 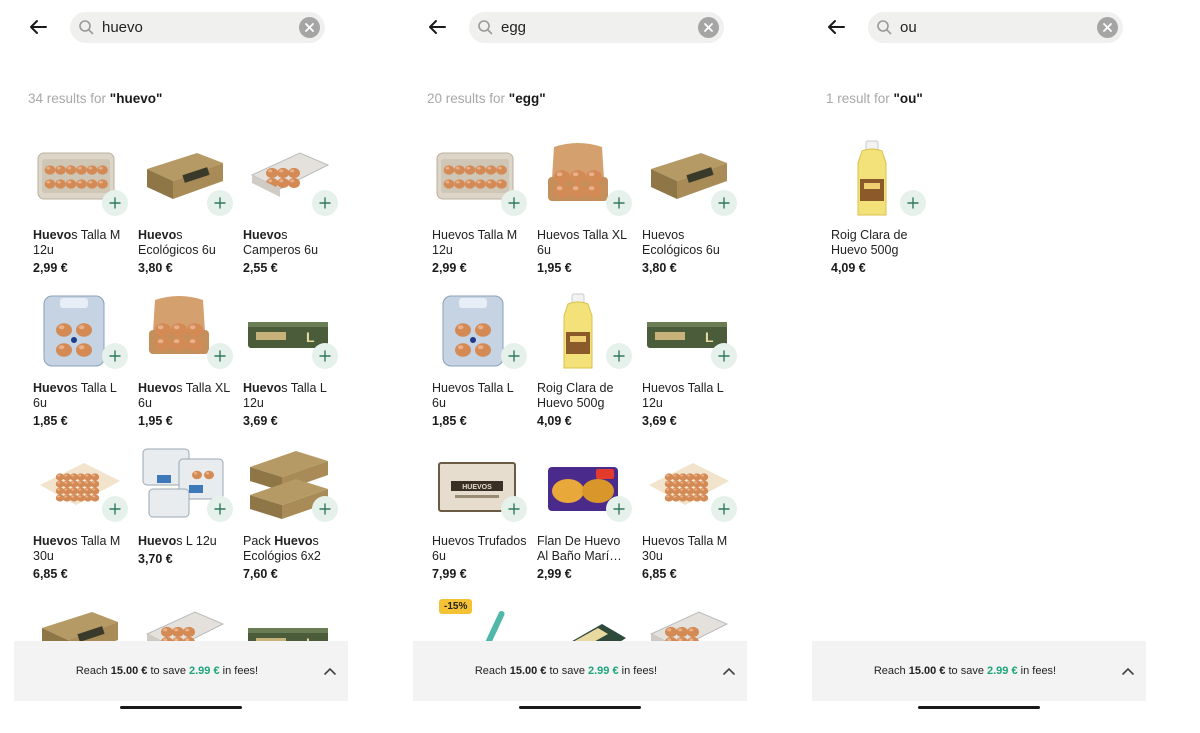 What do you see at coordinates (288, 516) in the screenshot?
I see `product-card: Pack Huevos Ecológios 6x2 7,60 €` at bounding box center [288, 516].